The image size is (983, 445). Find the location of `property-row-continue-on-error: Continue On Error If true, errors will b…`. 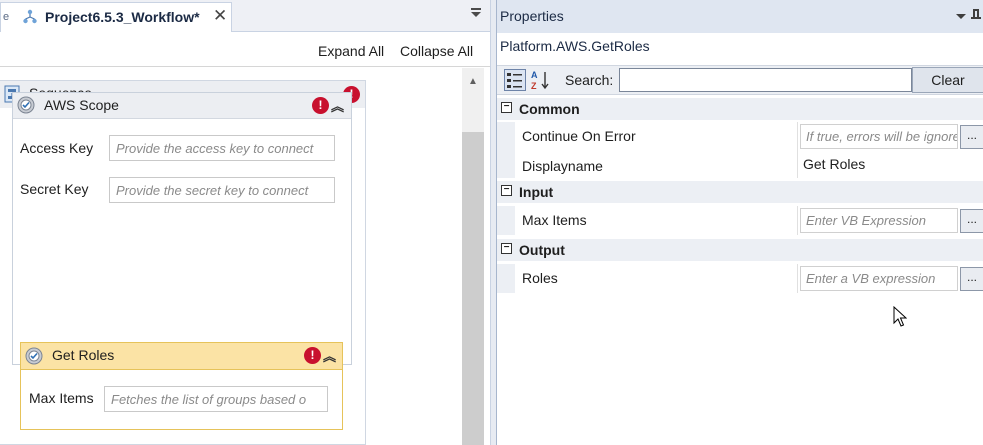

property-row-continue-on-error: Continue On Error If true, errors will b… is located at coordinates (740, 136).